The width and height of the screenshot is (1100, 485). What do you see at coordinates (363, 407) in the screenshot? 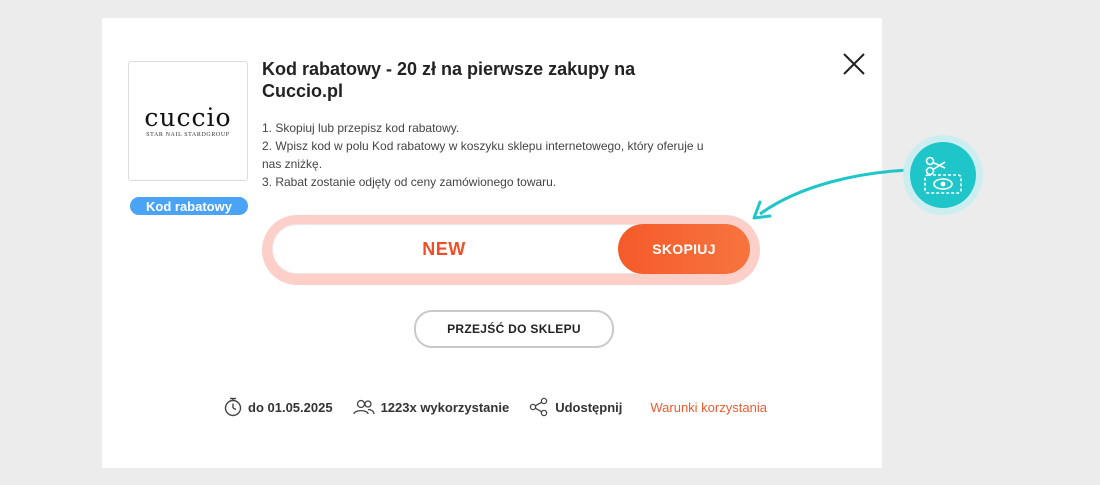
I see `users-icon` at bounding box center [363, 407].